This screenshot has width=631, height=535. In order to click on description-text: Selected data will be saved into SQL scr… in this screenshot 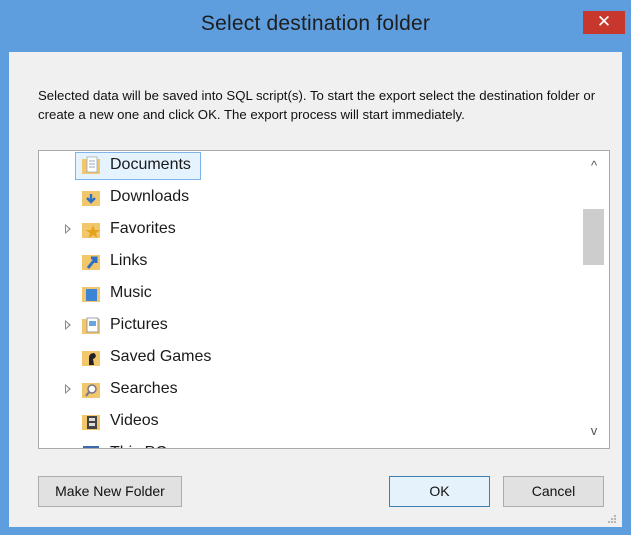, I will do `click(317, 105)`.